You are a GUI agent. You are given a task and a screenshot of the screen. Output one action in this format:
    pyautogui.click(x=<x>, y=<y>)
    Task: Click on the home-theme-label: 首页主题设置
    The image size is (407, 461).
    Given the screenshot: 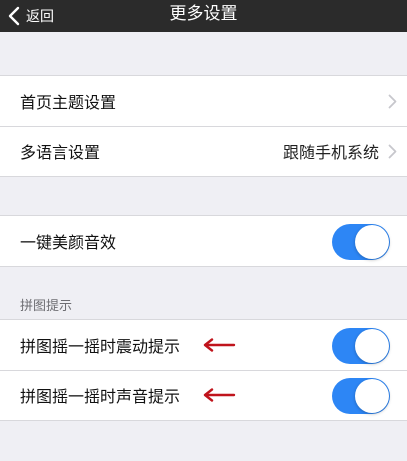 What is the action you would take?
    pyautogui.click(x=68, y=102)
    